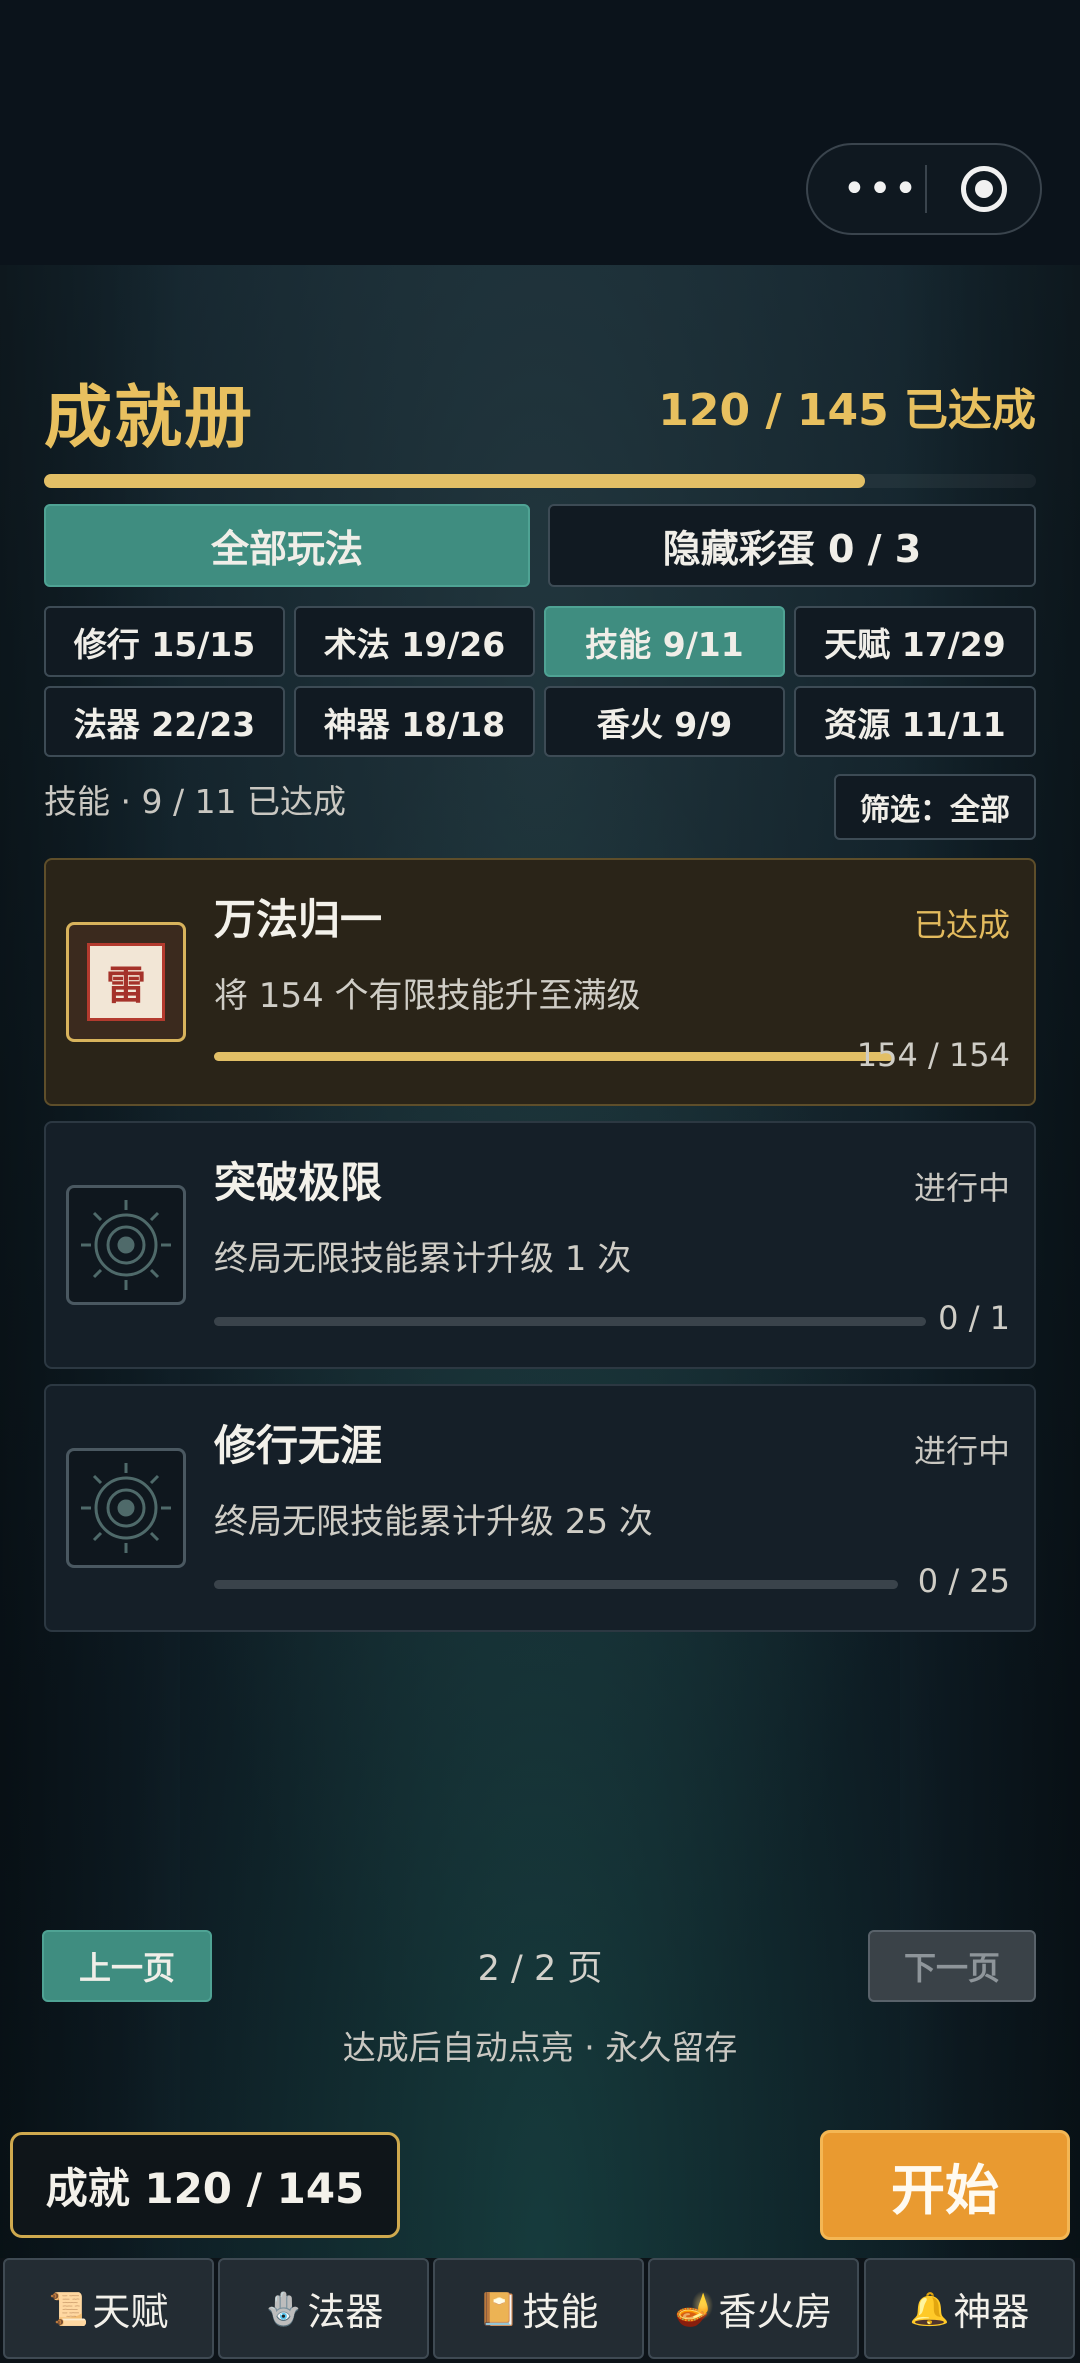 The width and height of the screenshot is (1080, 2363). What do you see at coordinates (945, 2185) in the screenshot?
I see `start-button: 开始` at bounding box center [945, 2185].